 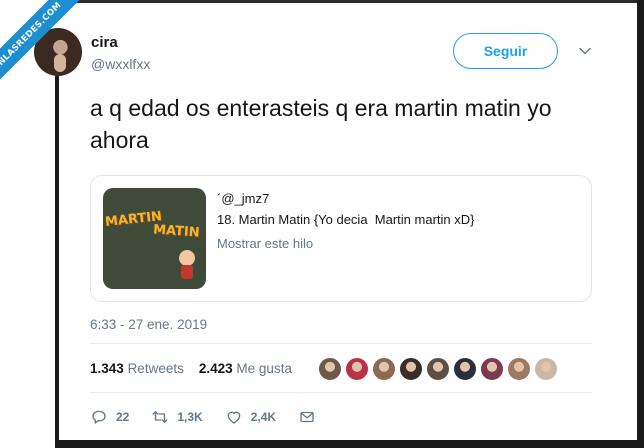 What do you see at coordinates (160, 417) in the screenshot?
I see `retweet-icon` at bounding box center [160, 417].